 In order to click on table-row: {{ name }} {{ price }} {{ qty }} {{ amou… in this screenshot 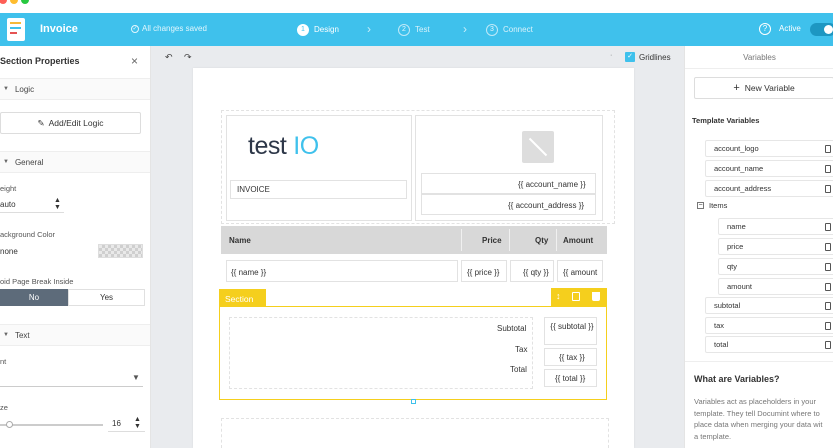, I will do `click(414, 271)`.